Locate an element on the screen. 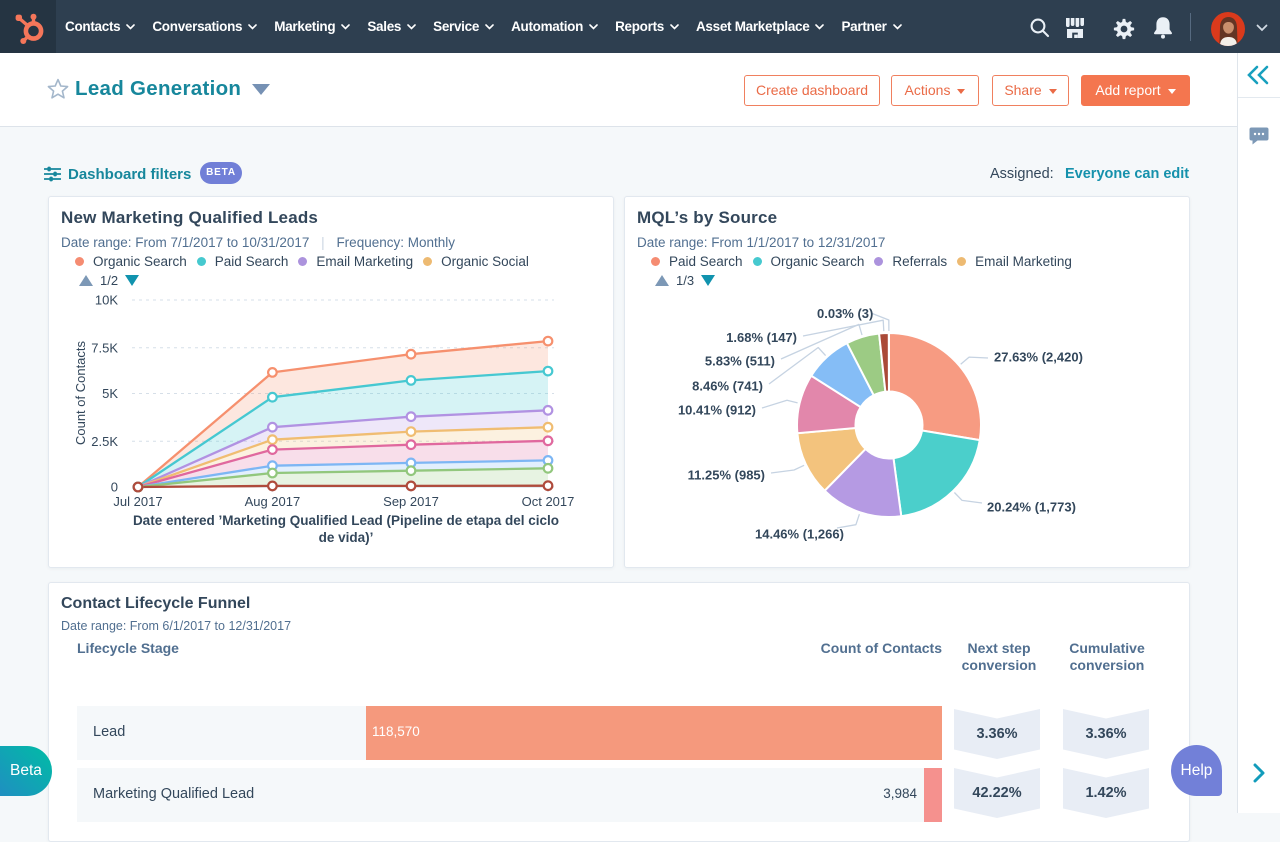 The image size is (1280, 842). svg-text: de vida)’ is located at coordinates (346, 537).